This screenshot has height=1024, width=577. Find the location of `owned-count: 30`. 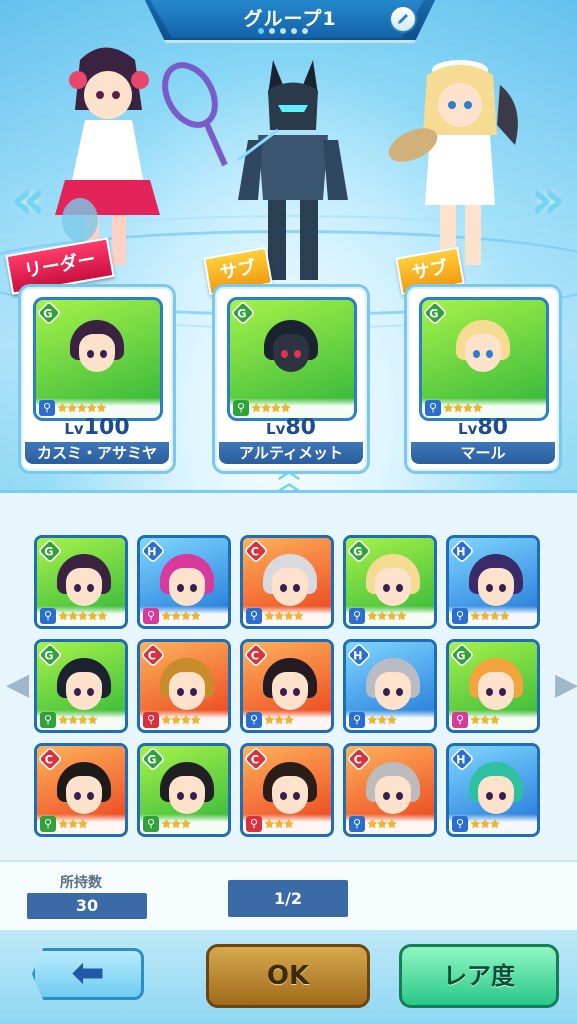

owned-count: 30 is located at coordinates (87, 906).